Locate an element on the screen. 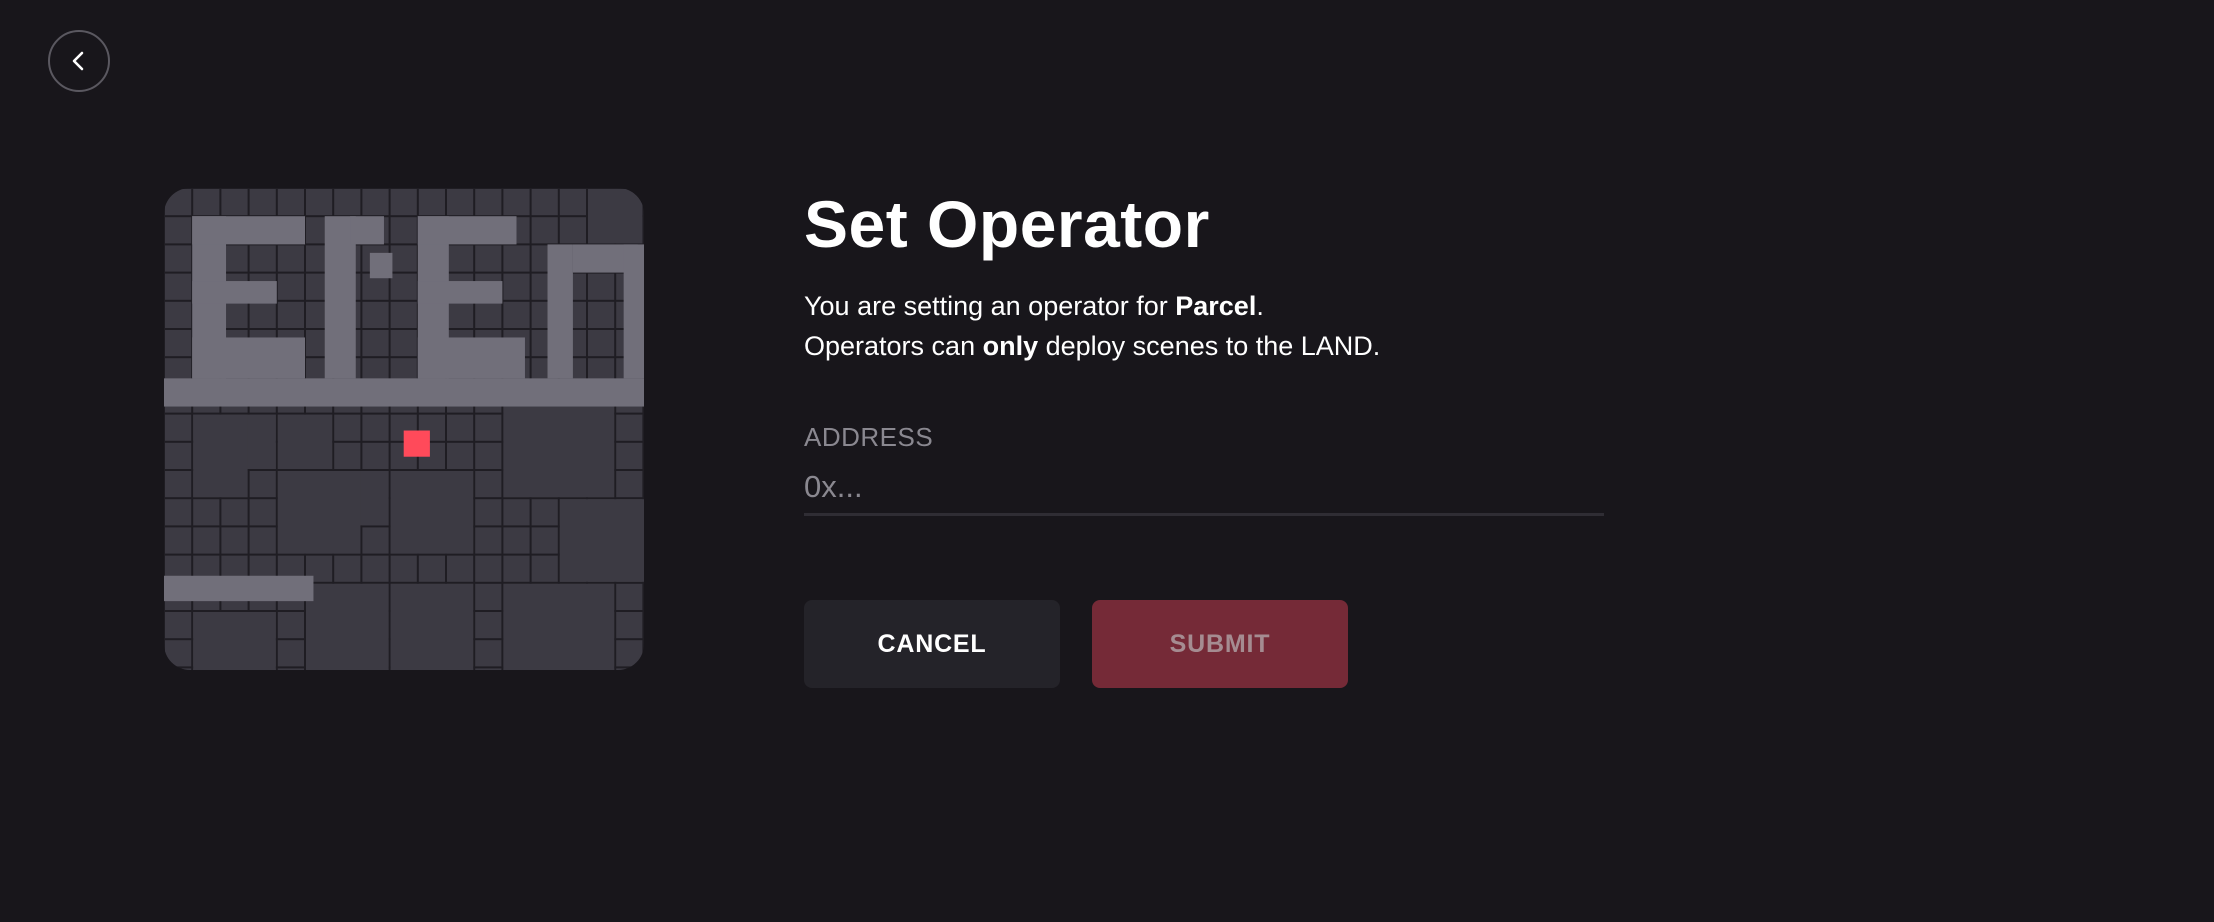 This screenshot has height=922, width=2214. chevron-left-icon is located at coordinates (78, 61).